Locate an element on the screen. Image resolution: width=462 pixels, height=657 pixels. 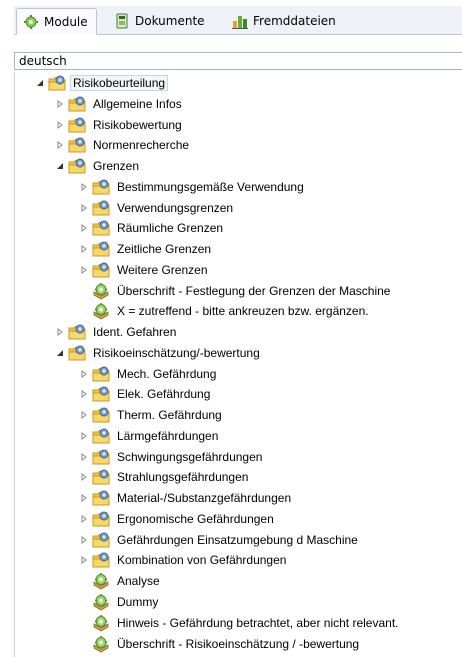
tree-item-label: Therm. Gefährdung is located at coordinates (169, 415).